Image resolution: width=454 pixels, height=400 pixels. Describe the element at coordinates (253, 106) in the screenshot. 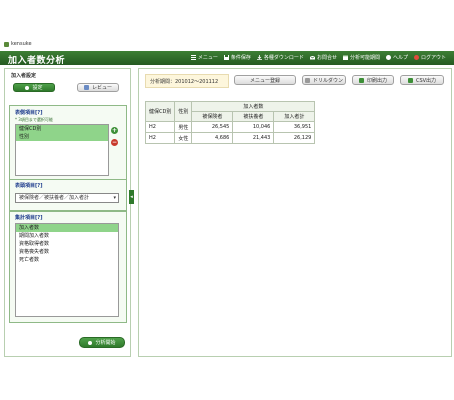

I see `group-header: 加入者数` at that location.